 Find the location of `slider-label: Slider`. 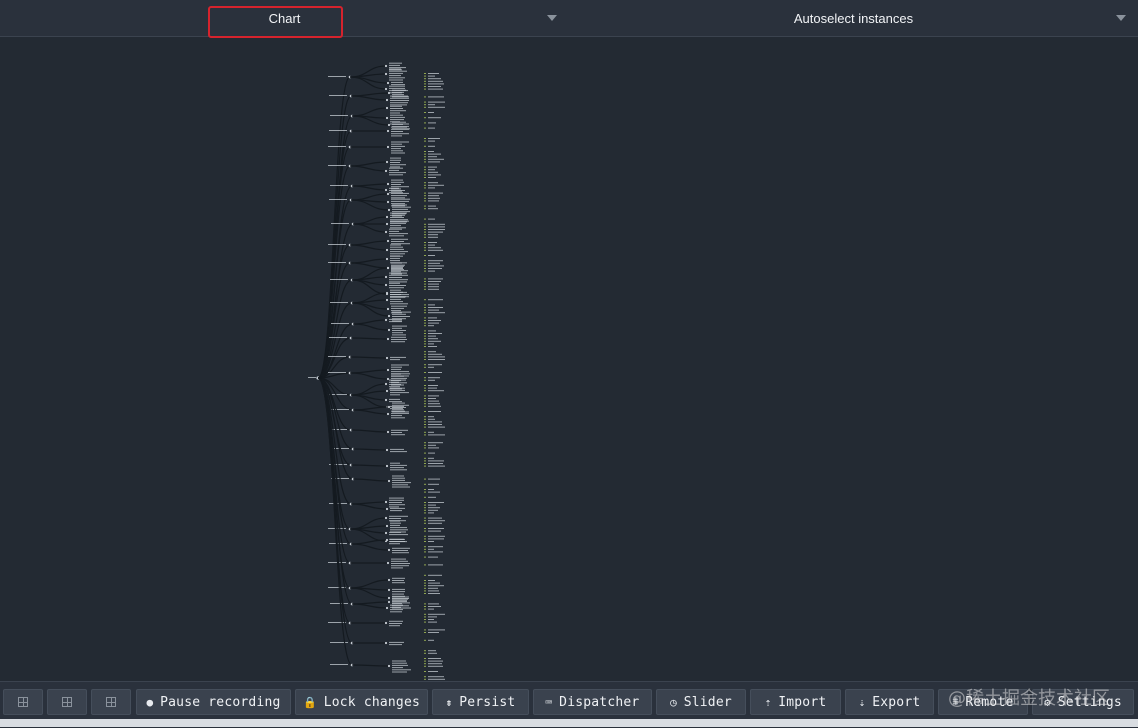

slider-label: Slider is located at coordinates (707, 702).